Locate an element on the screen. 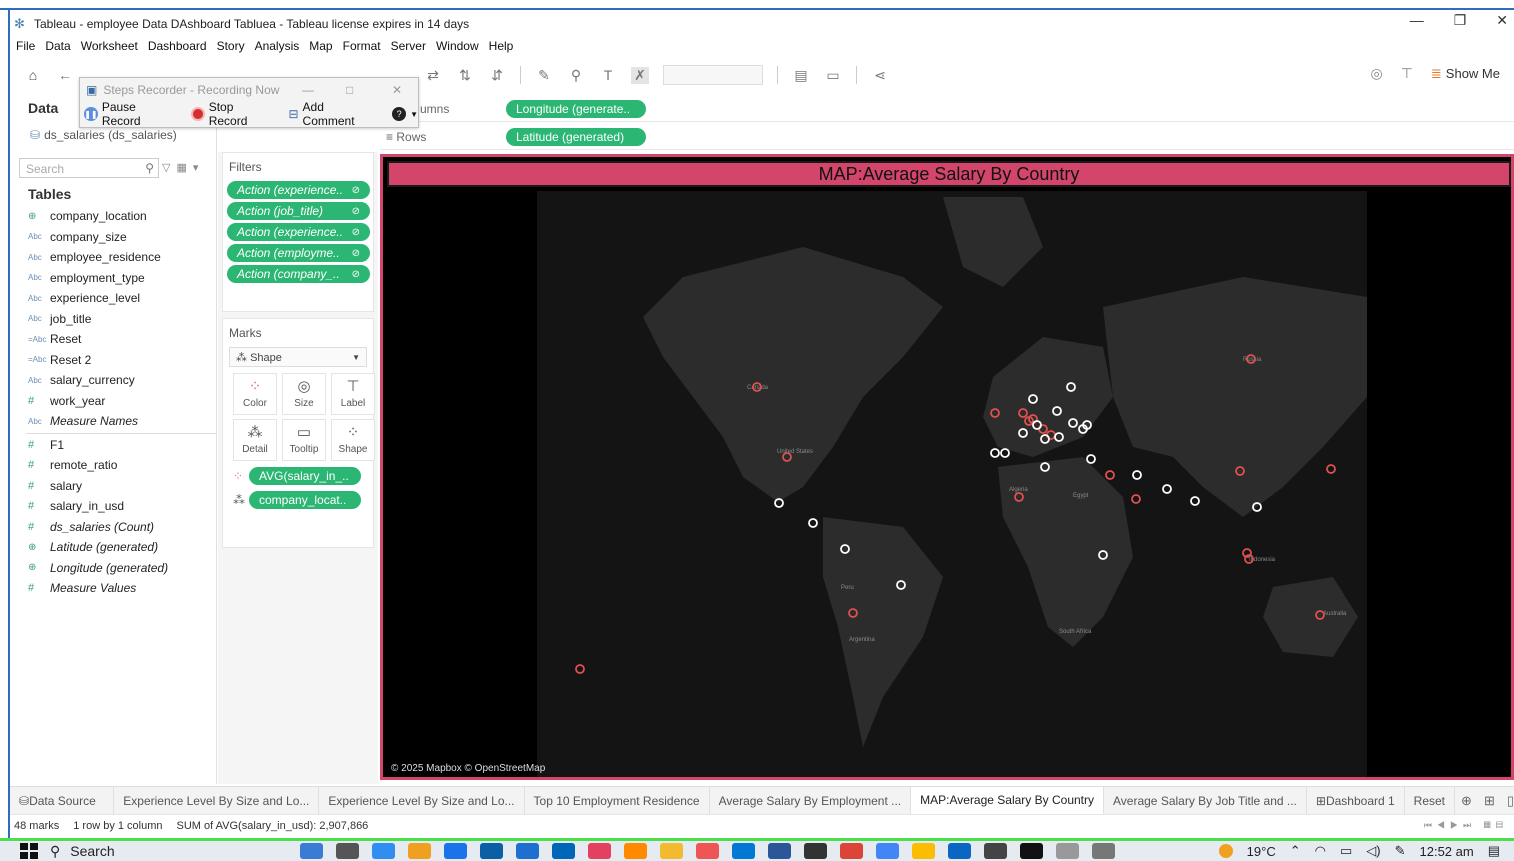 Image resolution: width=1514 pixels, height=861 pixels. field-item: # remote_ratio is located at coordinates (121, 465).